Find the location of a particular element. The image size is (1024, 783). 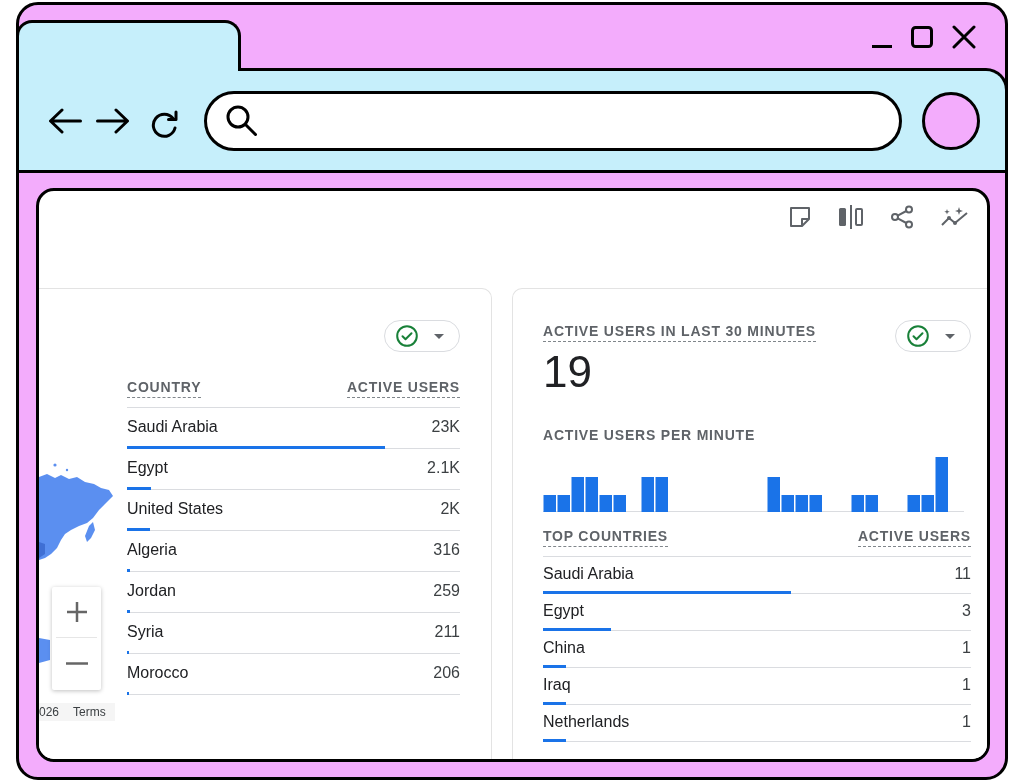

chart-title: ACTIVE USERS PER MINUTE is located at coordinates (649, 435).